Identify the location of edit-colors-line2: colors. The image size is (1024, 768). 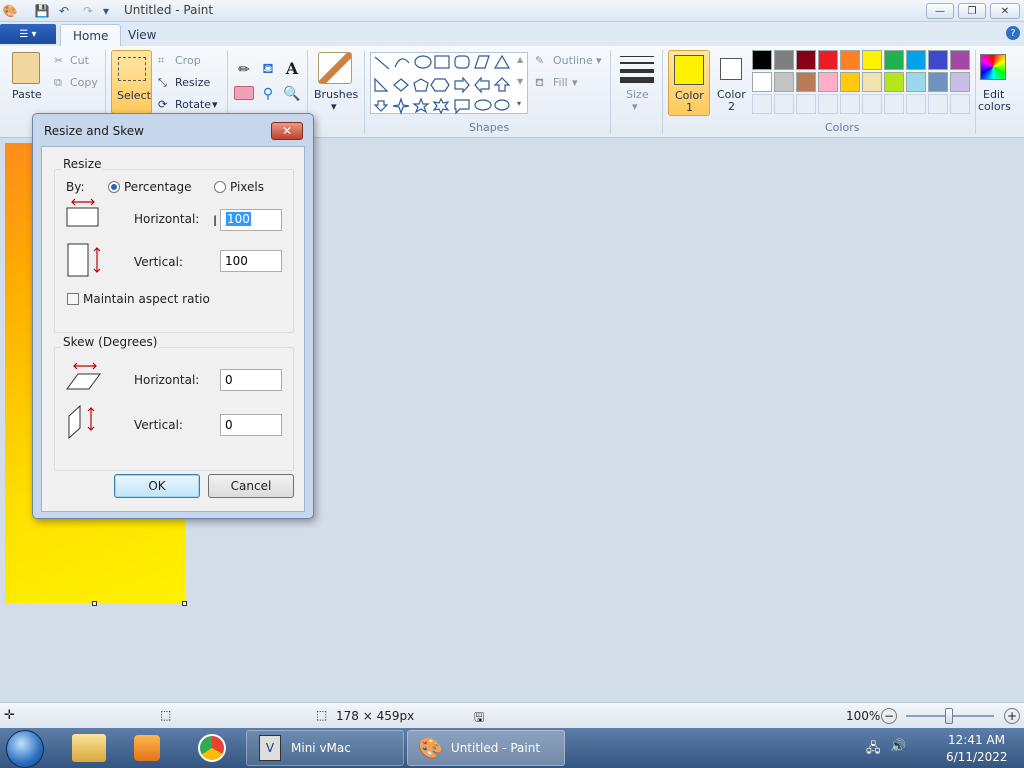
(994, 106).